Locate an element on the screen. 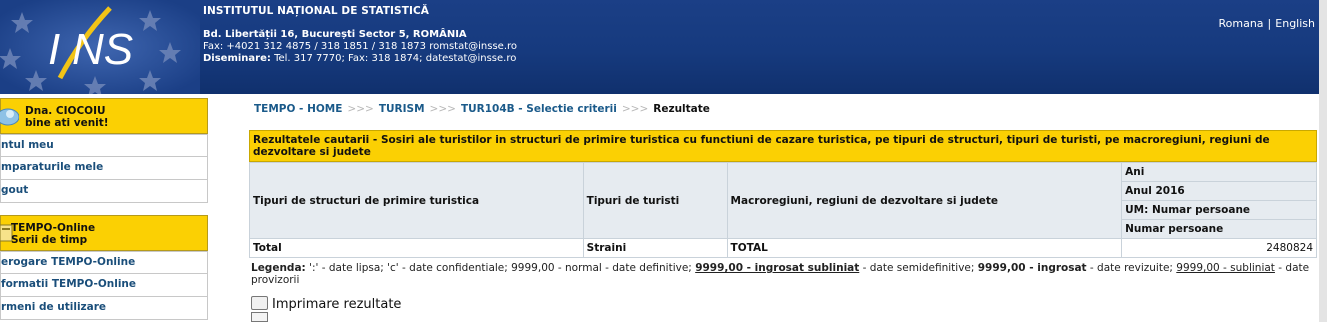 Image resolution: width=1327 pixels, height=322 pixels. breadcrumb-turism-link: TURISM is located at coordinates (402, 109).